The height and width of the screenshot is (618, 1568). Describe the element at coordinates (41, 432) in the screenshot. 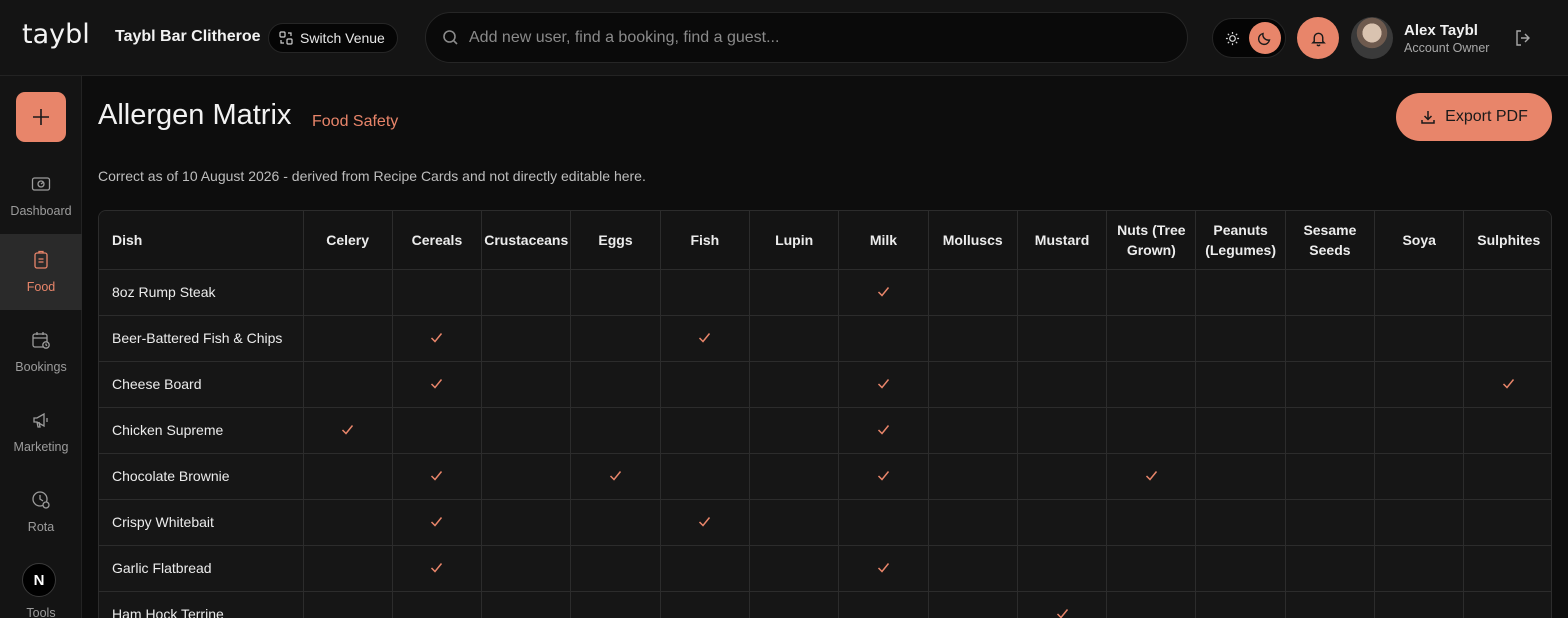

I see `sidebar-item-marketing: Marketing` at that location.